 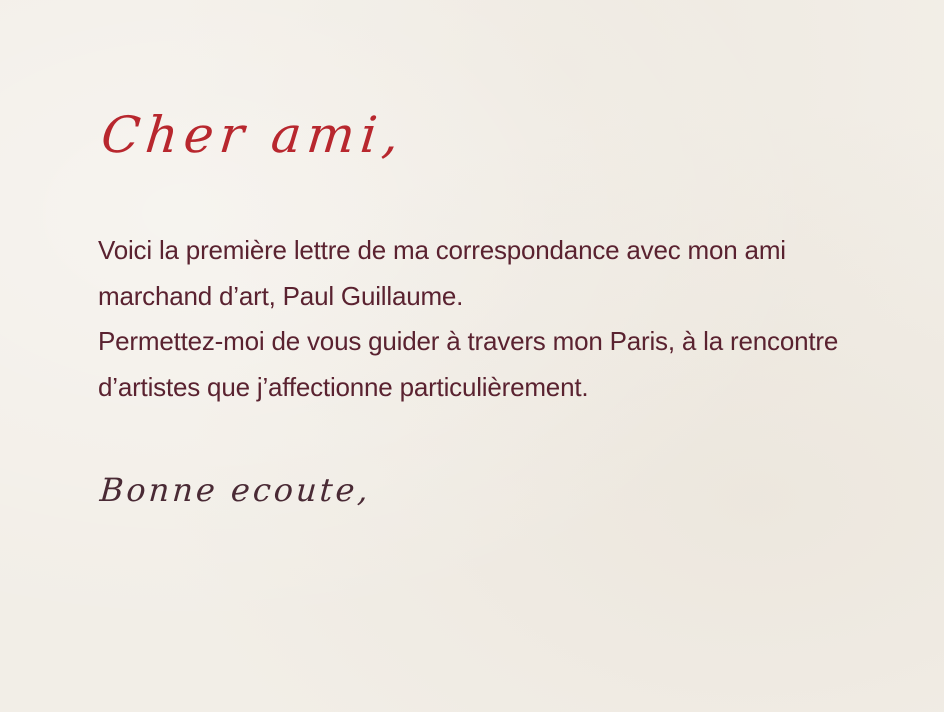 I want to click on letter-signoff: Bonne ecoute,, so click(x=235, y=490).